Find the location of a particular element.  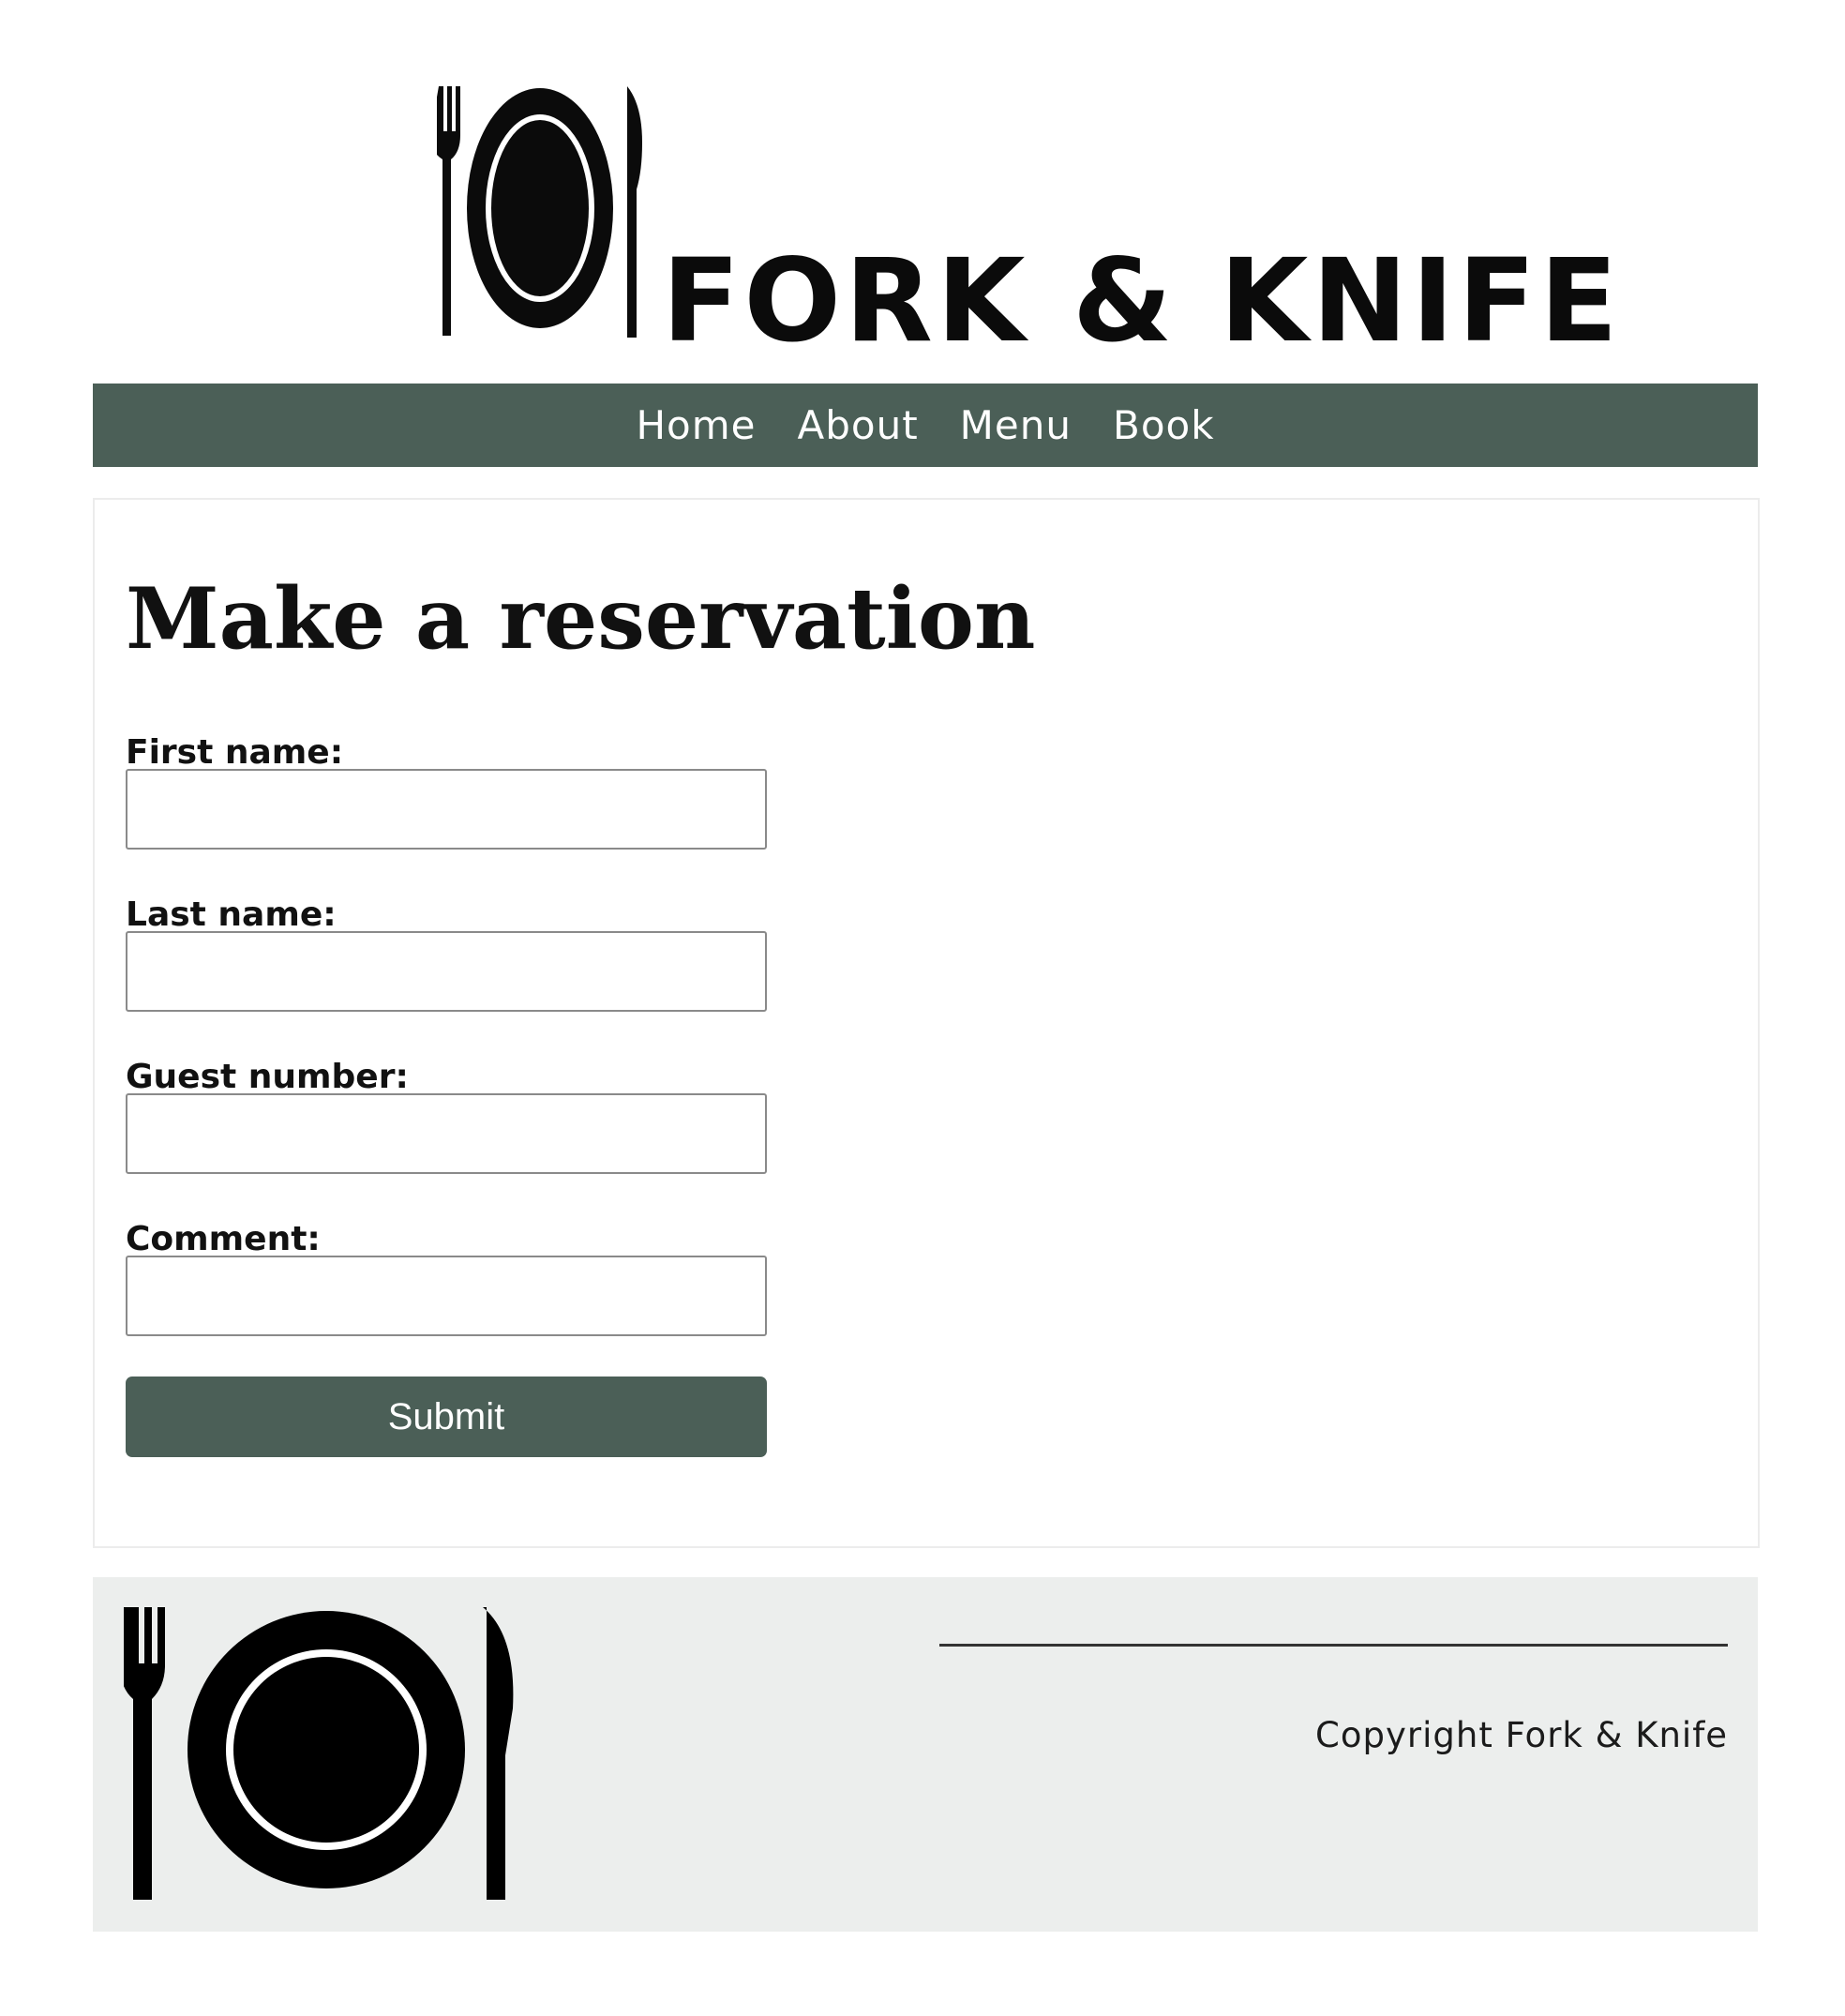

nav-link-home: Home is located at coordinates (696, 425).